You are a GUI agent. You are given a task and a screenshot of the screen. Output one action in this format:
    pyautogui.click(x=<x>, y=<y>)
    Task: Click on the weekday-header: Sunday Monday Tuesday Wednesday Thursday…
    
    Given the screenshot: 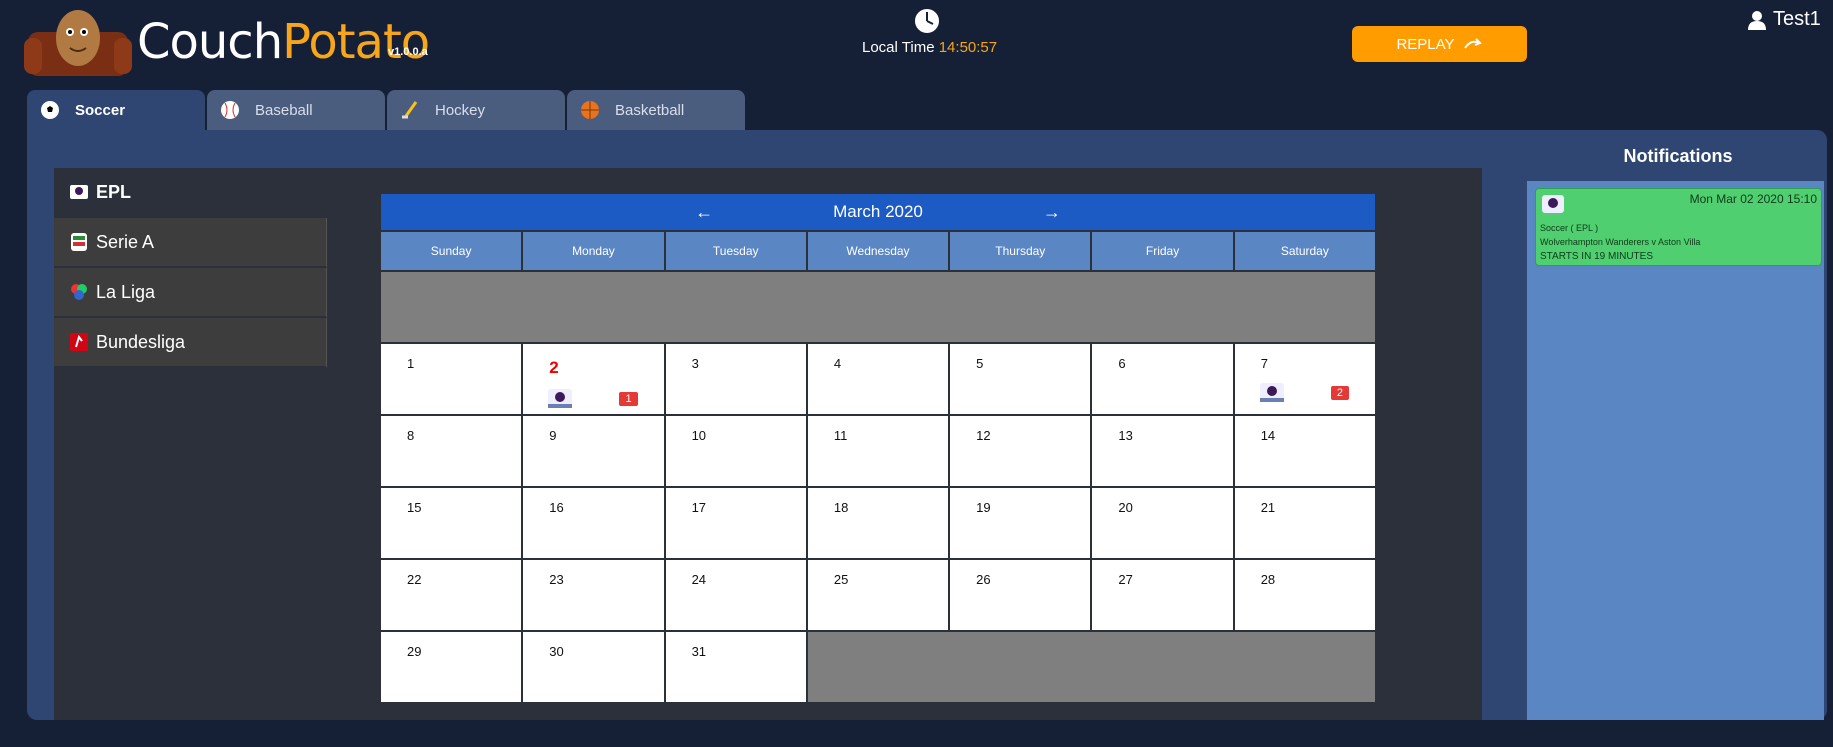 What is the action you would take?
    pyautogui.click(x=878, y=251)
    